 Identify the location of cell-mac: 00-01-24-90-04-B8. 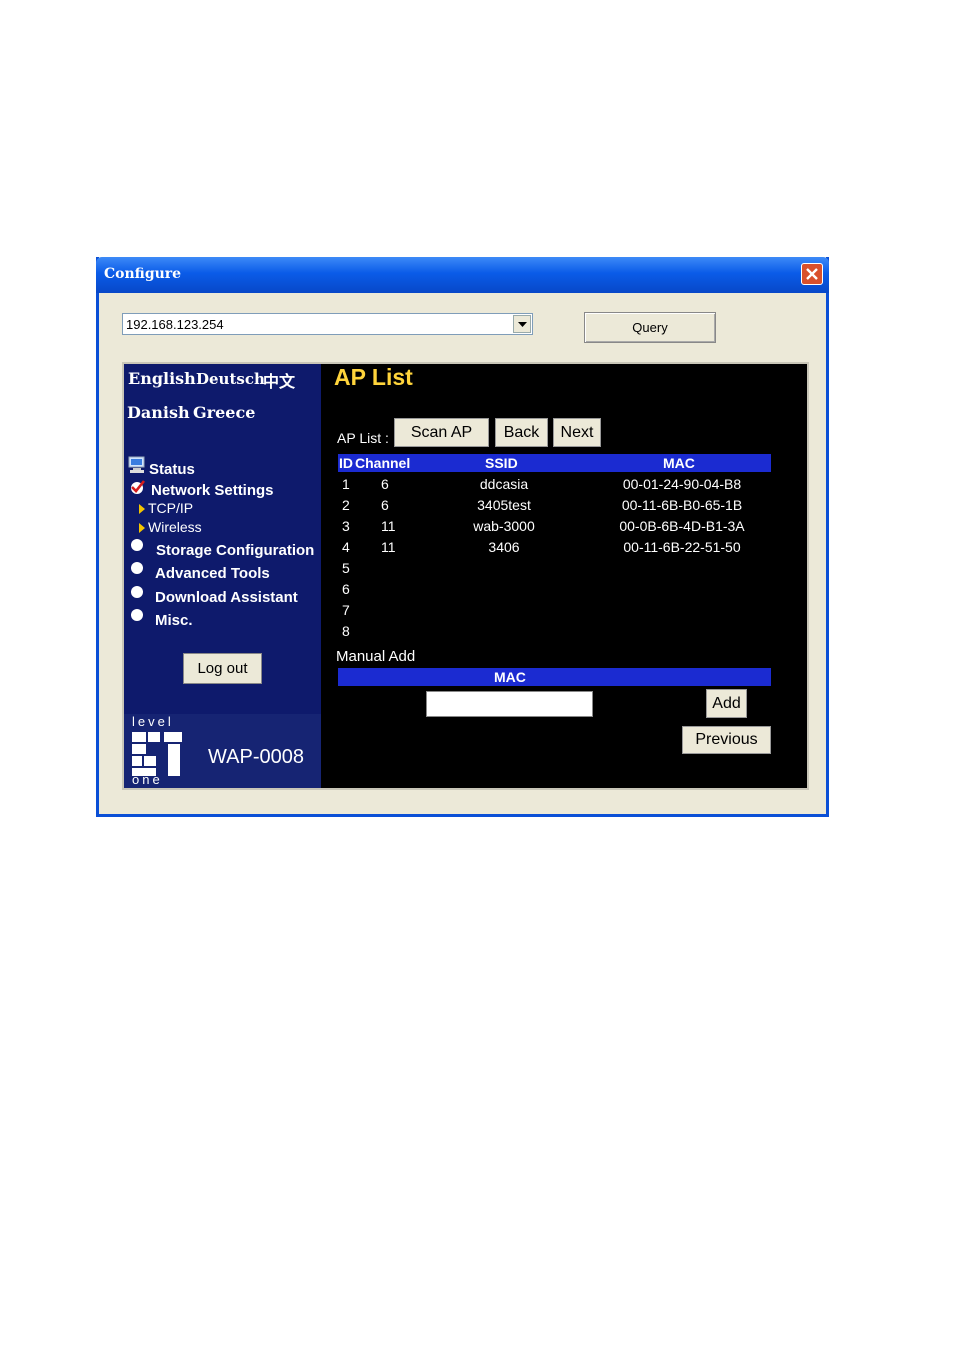
(682, 484).